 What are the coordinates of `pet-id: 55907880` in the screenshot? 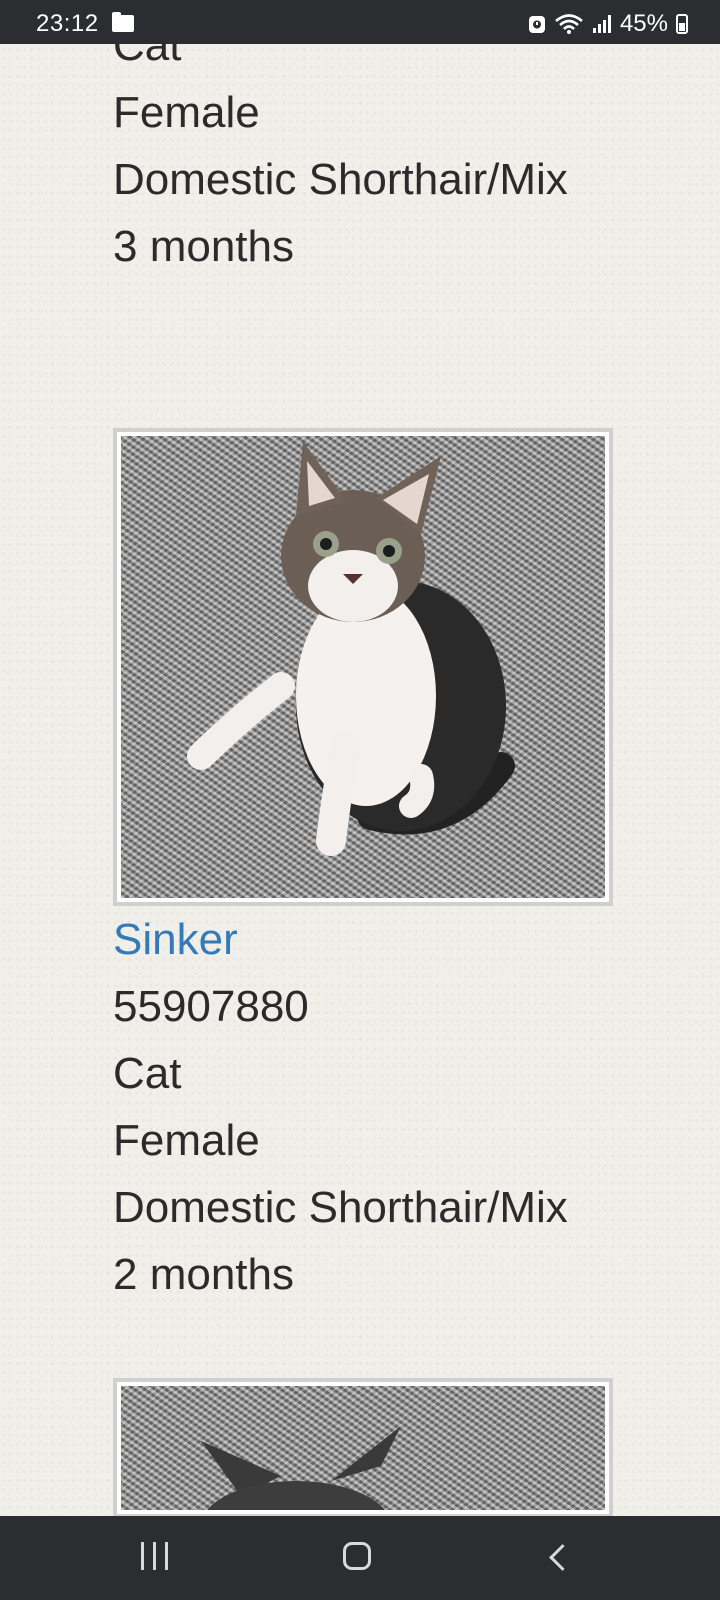 It's located at (211, 1006).